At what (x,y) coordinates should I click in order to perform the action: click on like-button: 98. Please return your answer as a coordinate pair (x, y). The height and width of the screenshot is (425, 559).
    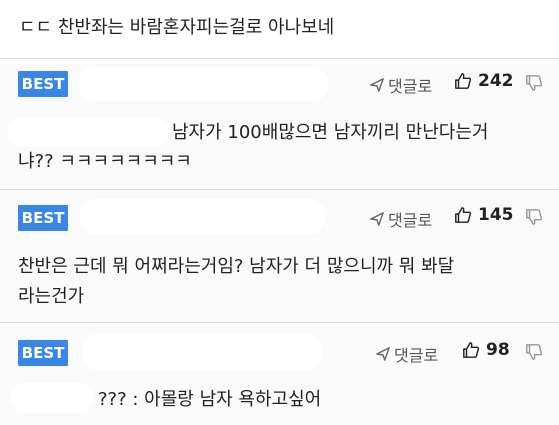
    Looking at the image, I should click on (486, 350).